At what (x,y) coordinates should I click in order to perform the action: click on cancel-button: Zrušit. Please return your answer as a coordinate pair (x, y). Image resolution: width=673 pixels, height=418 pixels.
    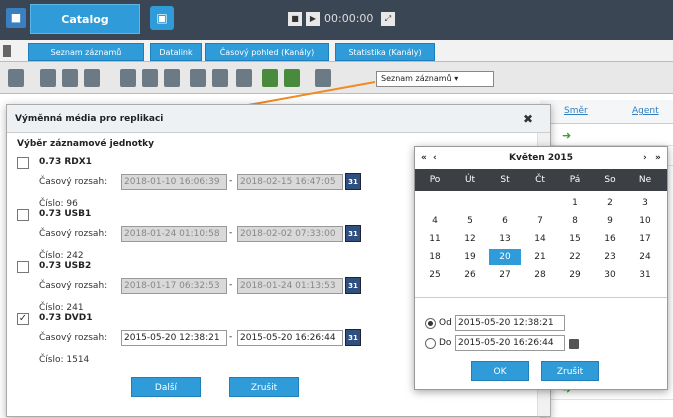
    Looking at the image, I should click on (264, 387).